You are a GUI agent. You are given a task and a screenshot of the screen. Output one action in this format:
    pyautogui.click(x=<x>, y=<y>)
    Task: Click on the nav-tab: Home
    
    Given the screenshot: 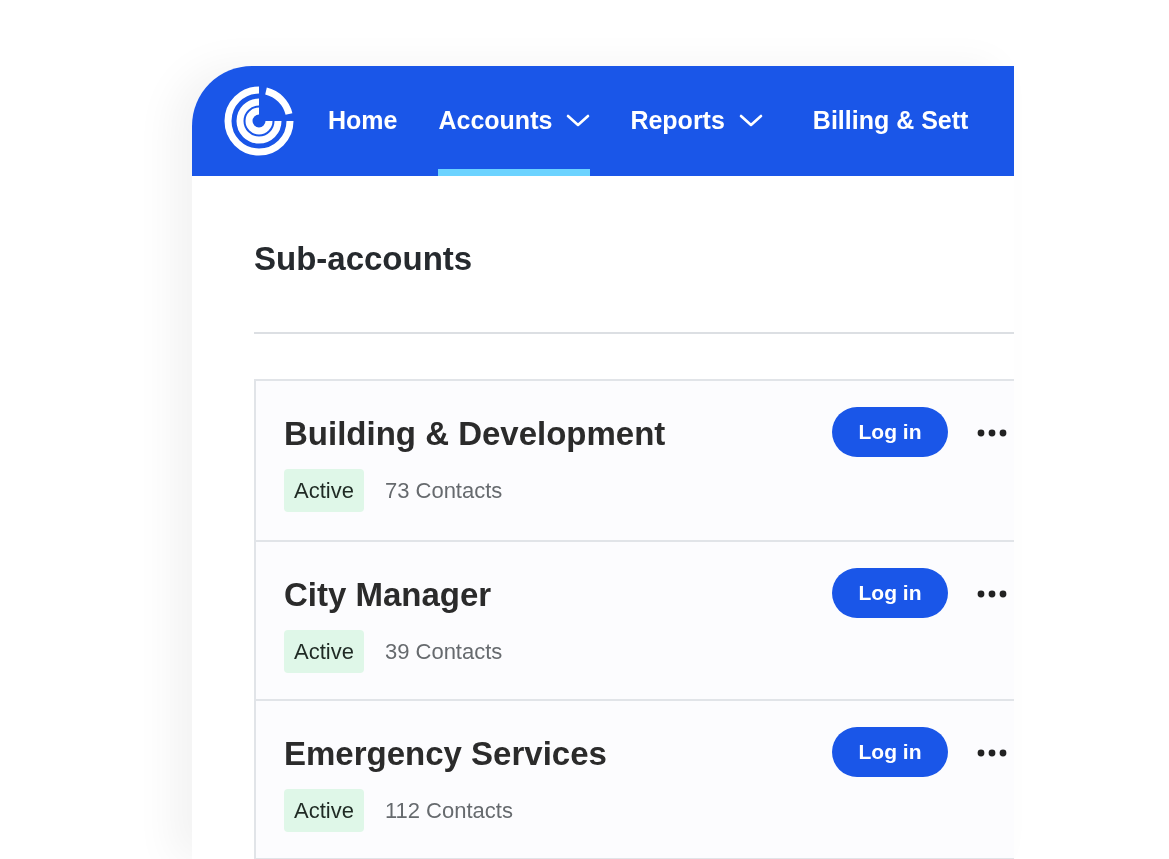 What is the action you would take?
    pyautogui.click(x=363, y=121)
    